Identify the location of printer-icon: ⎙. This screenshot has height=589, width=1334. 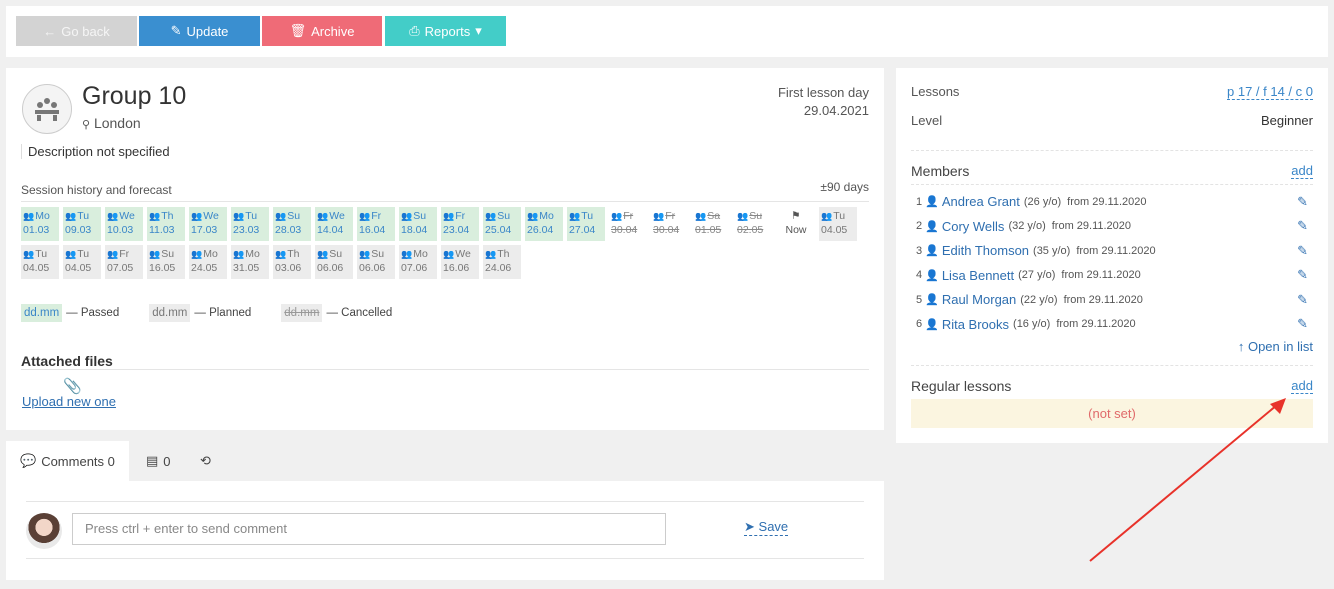
(414, 30).